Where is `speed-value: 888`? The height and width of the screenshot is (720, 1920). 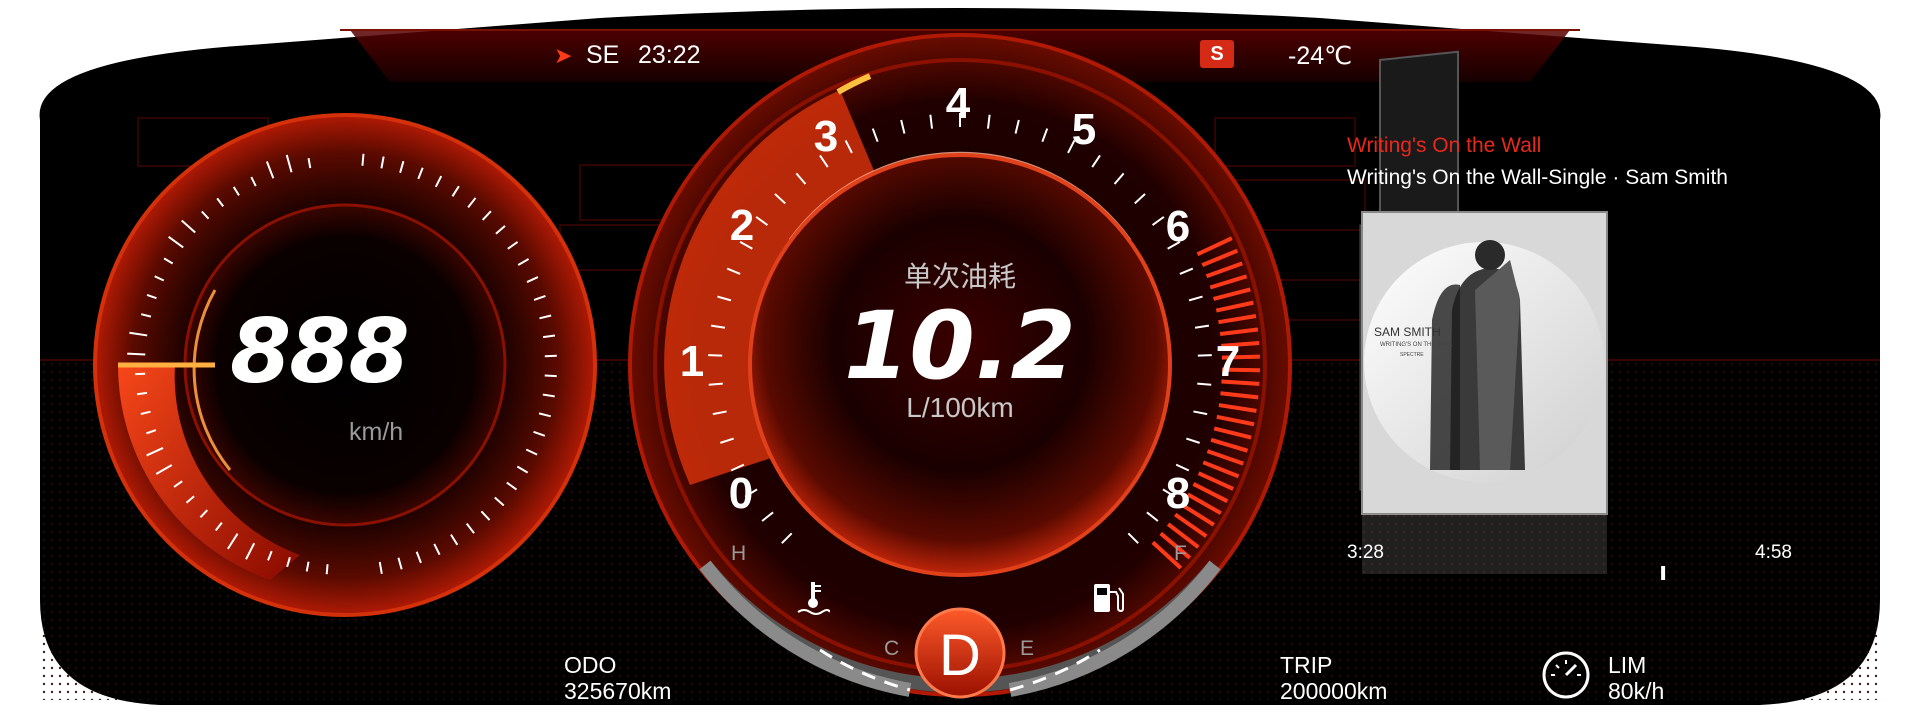 speed-value: 888 is located at coordinates (320, 351).